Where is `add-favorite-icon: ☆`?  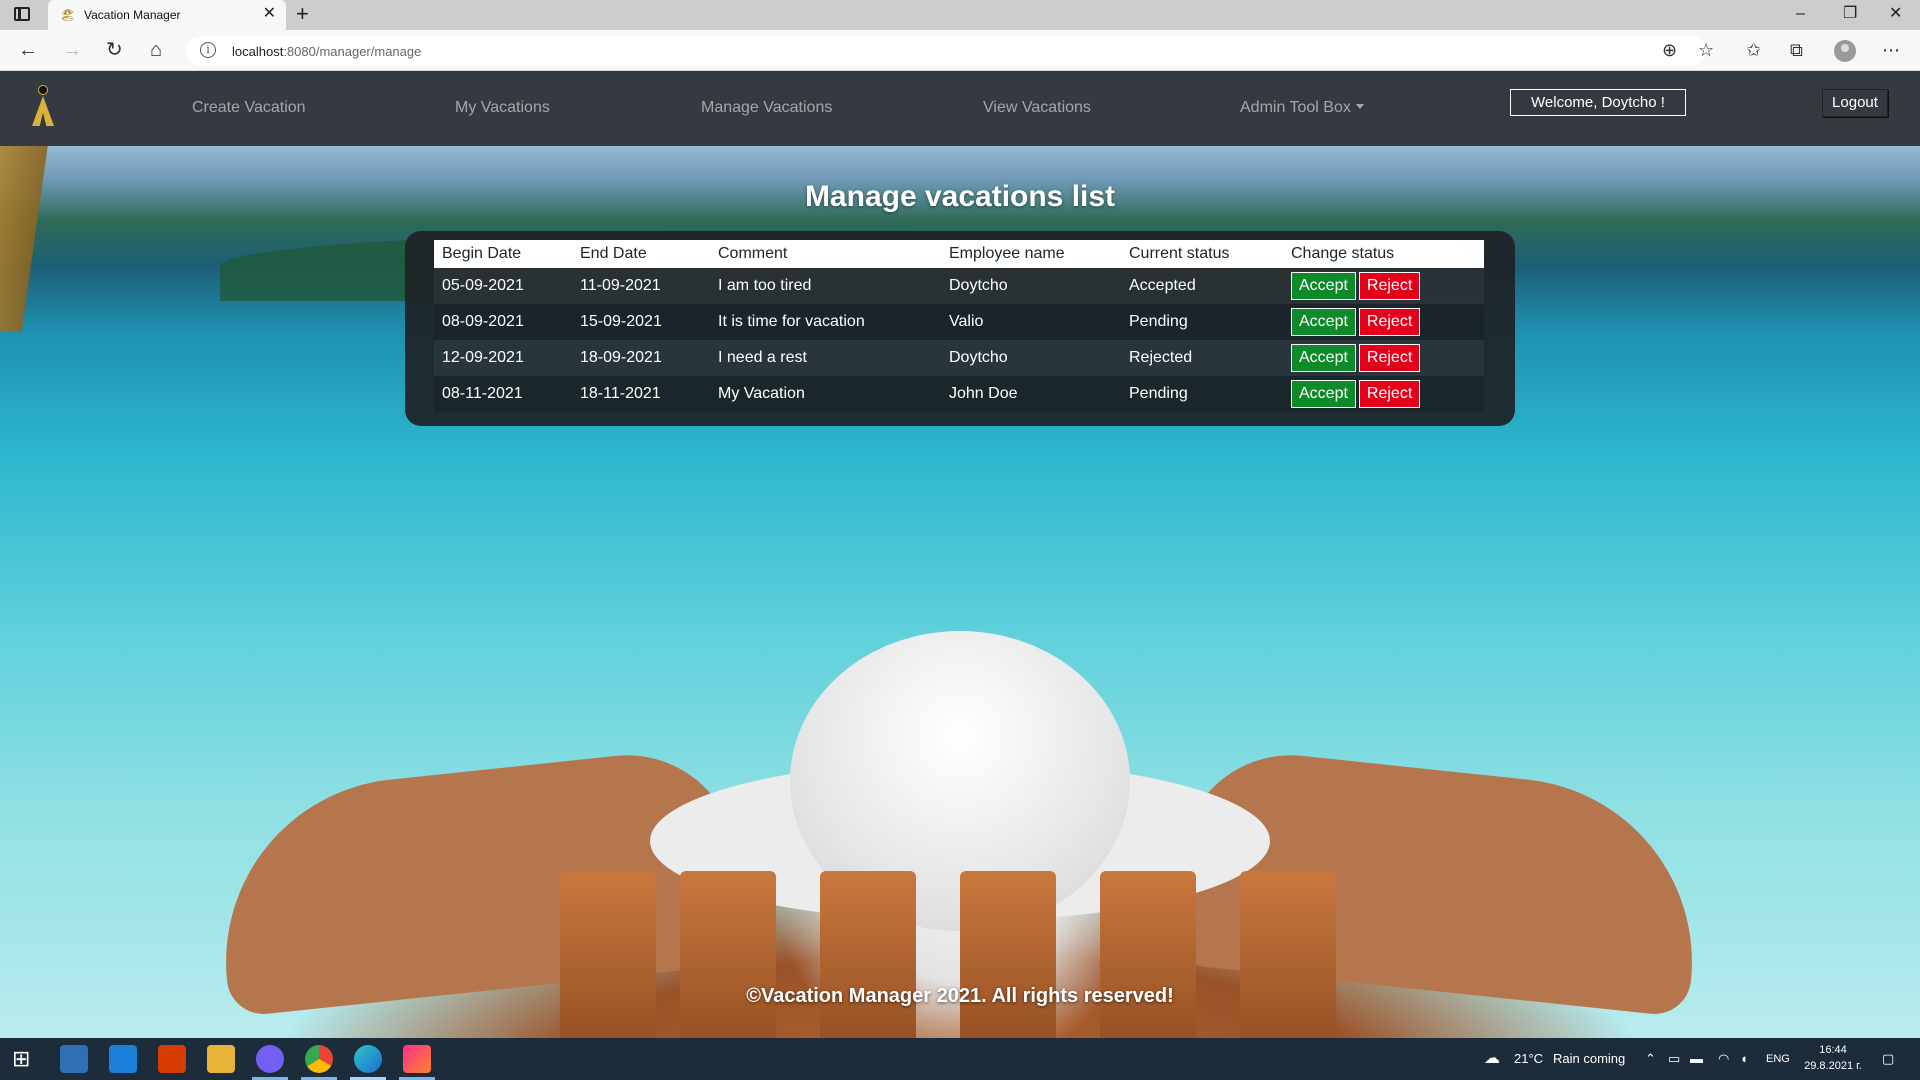 add-favorite-icon: ☆ is located at coordinates (1706, 50).